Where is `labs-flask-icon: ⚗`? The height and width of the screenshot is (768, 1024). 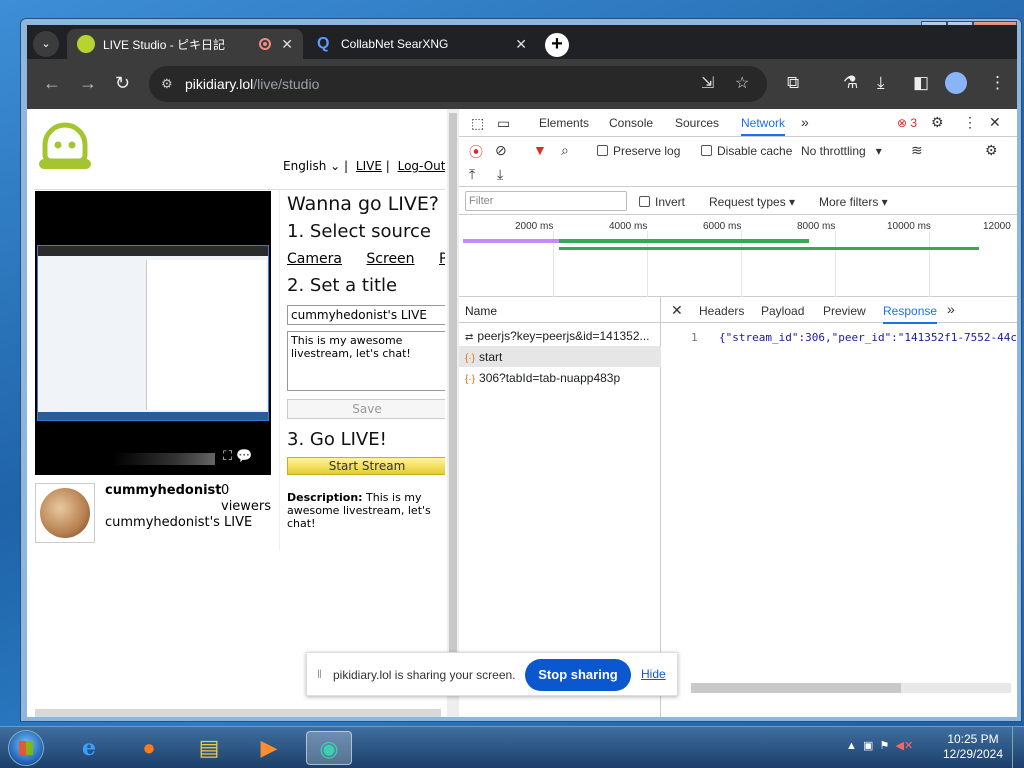
labs-flask-icon: ⚗ is located at coordinates (850, 83).